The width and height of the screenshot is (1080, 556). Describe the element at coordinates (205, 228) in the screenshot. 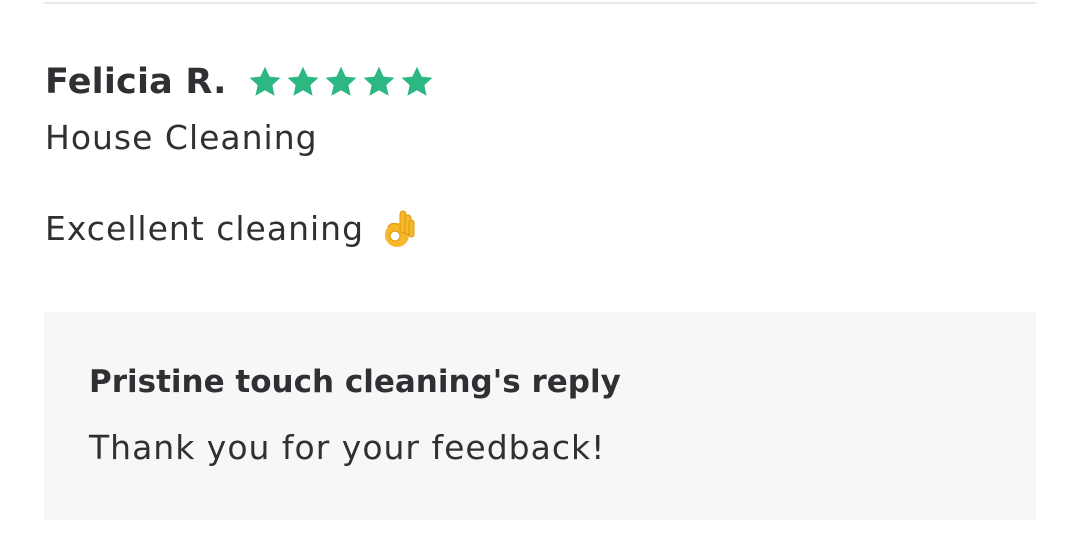

I see `review-text: Excellent cleaning` at that location.